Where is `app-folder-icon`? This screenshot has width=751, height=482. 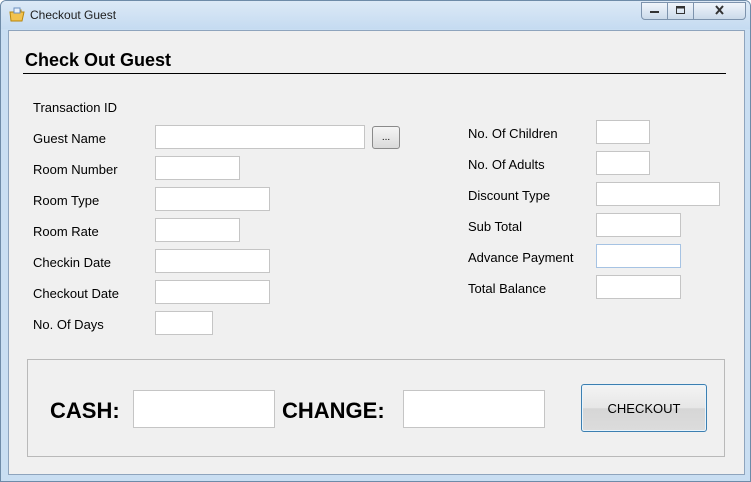
app-folder-icon is located at coordinates (17, 15).